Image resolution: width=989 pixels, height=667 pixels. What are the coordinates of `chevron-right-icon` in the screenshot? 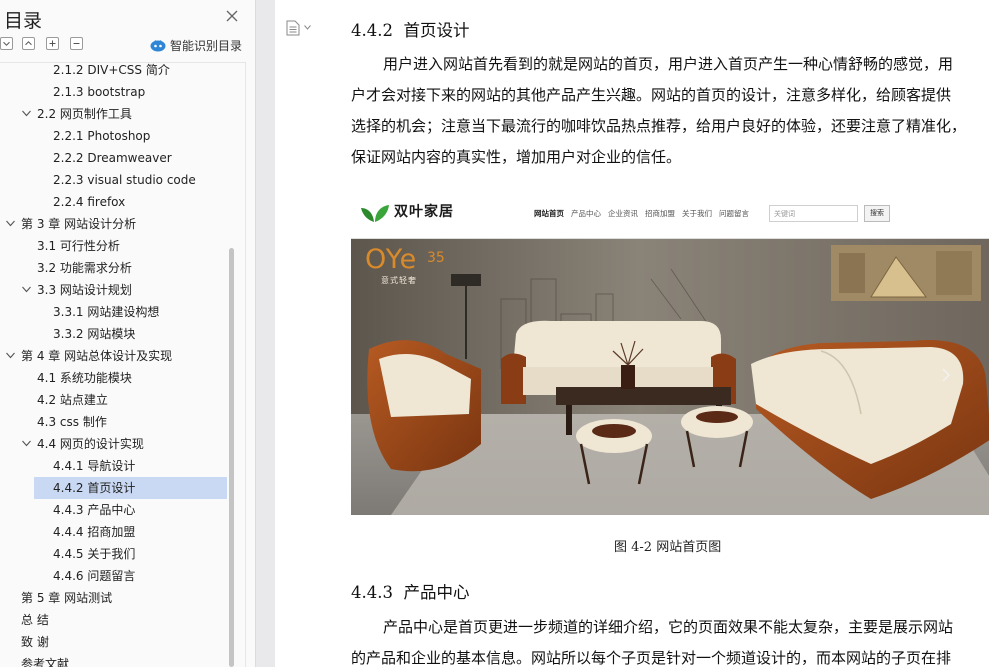 It's located at (946, 375).